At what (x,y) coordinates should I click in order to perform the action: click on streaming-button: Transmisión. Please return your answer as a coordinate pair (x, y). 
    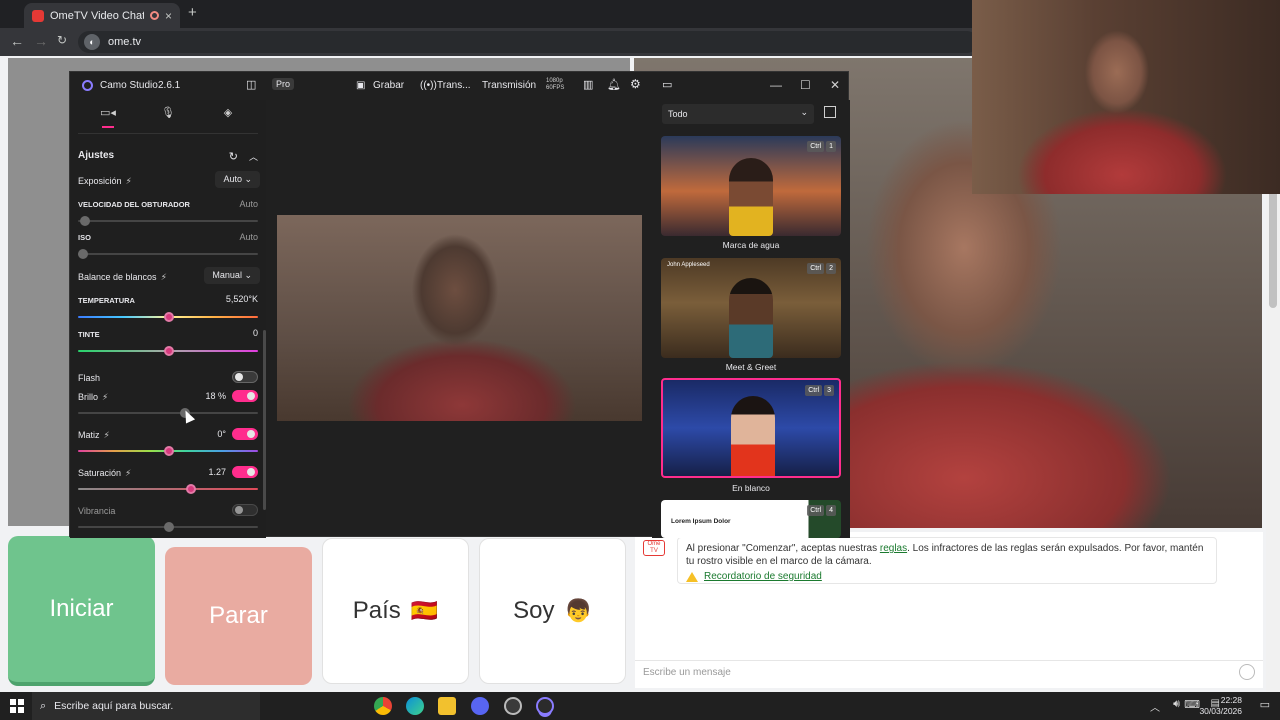
    Looking at the image, I should click on (509, 85).